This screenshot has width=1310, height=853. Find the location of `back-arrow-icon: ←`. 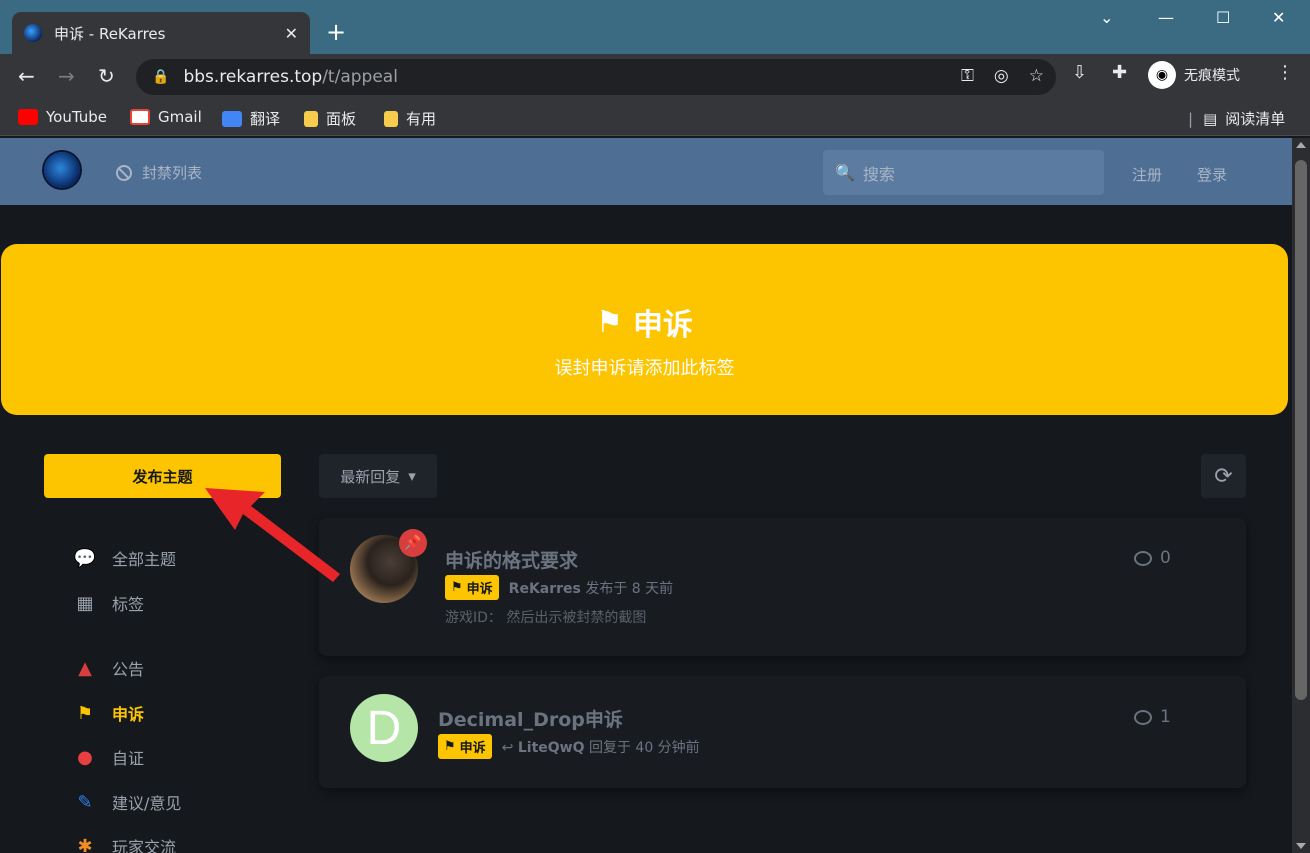

back-arrow-icon: ← is located at coordinates (26, 76).